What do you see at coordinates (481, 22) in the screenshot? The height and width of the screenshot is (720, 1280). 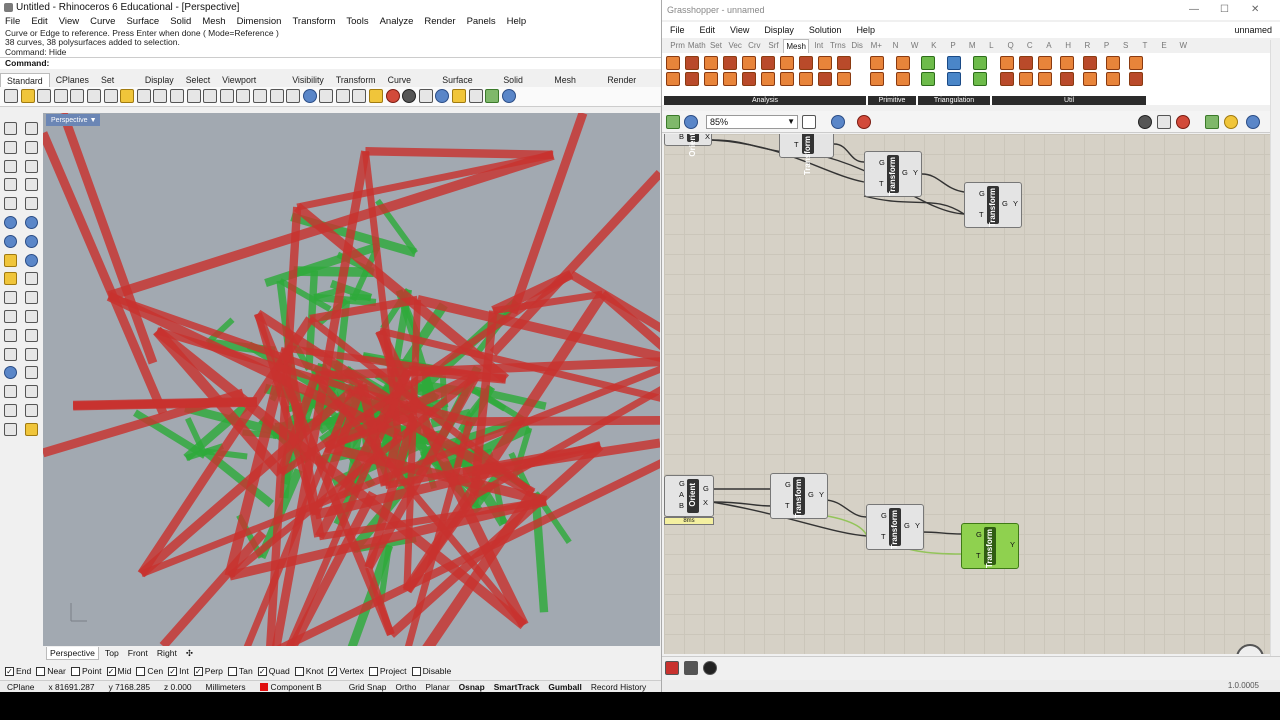 I see `menu-panels: Panels` at bounding box center [481, 22].